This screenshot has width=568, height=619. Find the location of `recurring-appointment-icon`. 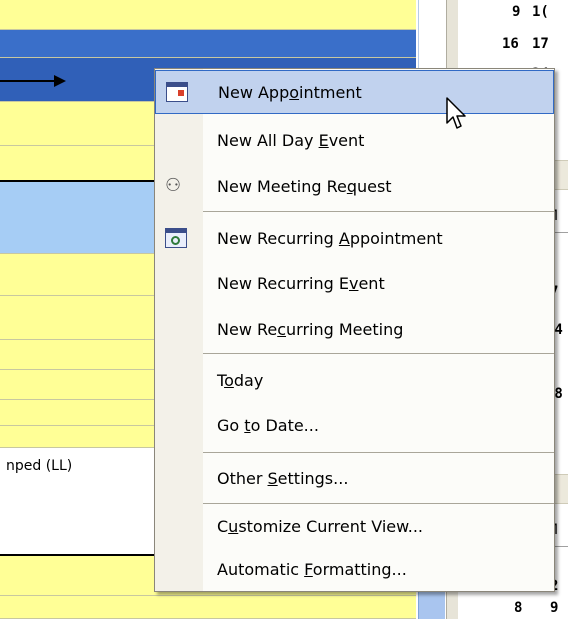

recurring-appointment-icon is located at coordinates (176, 238).